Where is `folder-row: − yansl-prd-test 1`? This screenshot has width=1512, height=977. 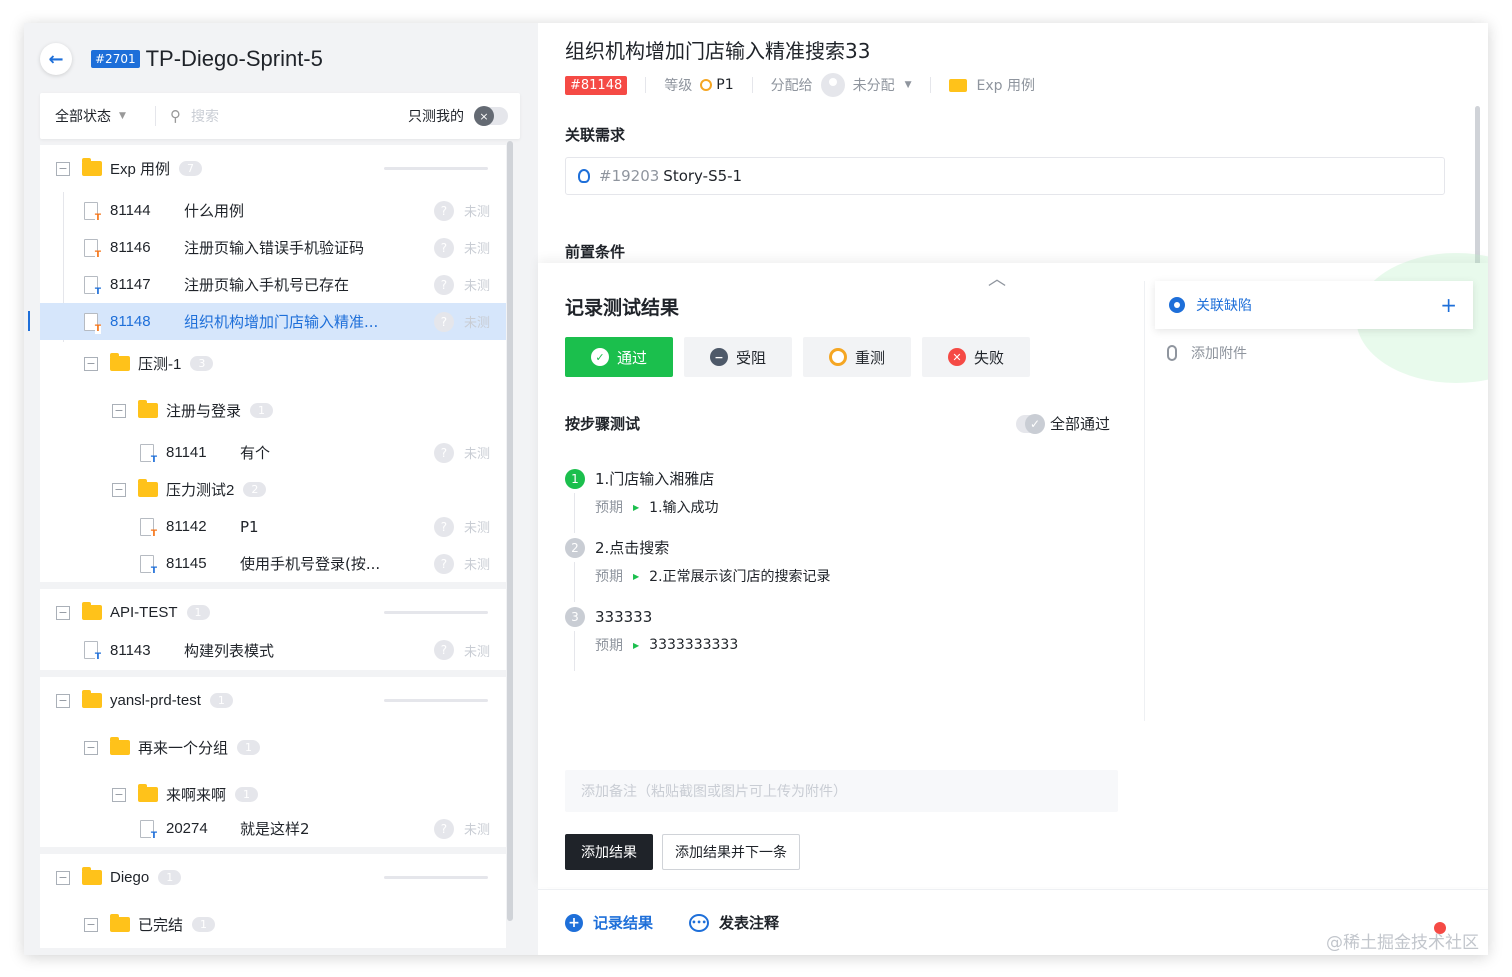
folder-row: − yansl-prd-test 1 is located at coordinates (273, 700).